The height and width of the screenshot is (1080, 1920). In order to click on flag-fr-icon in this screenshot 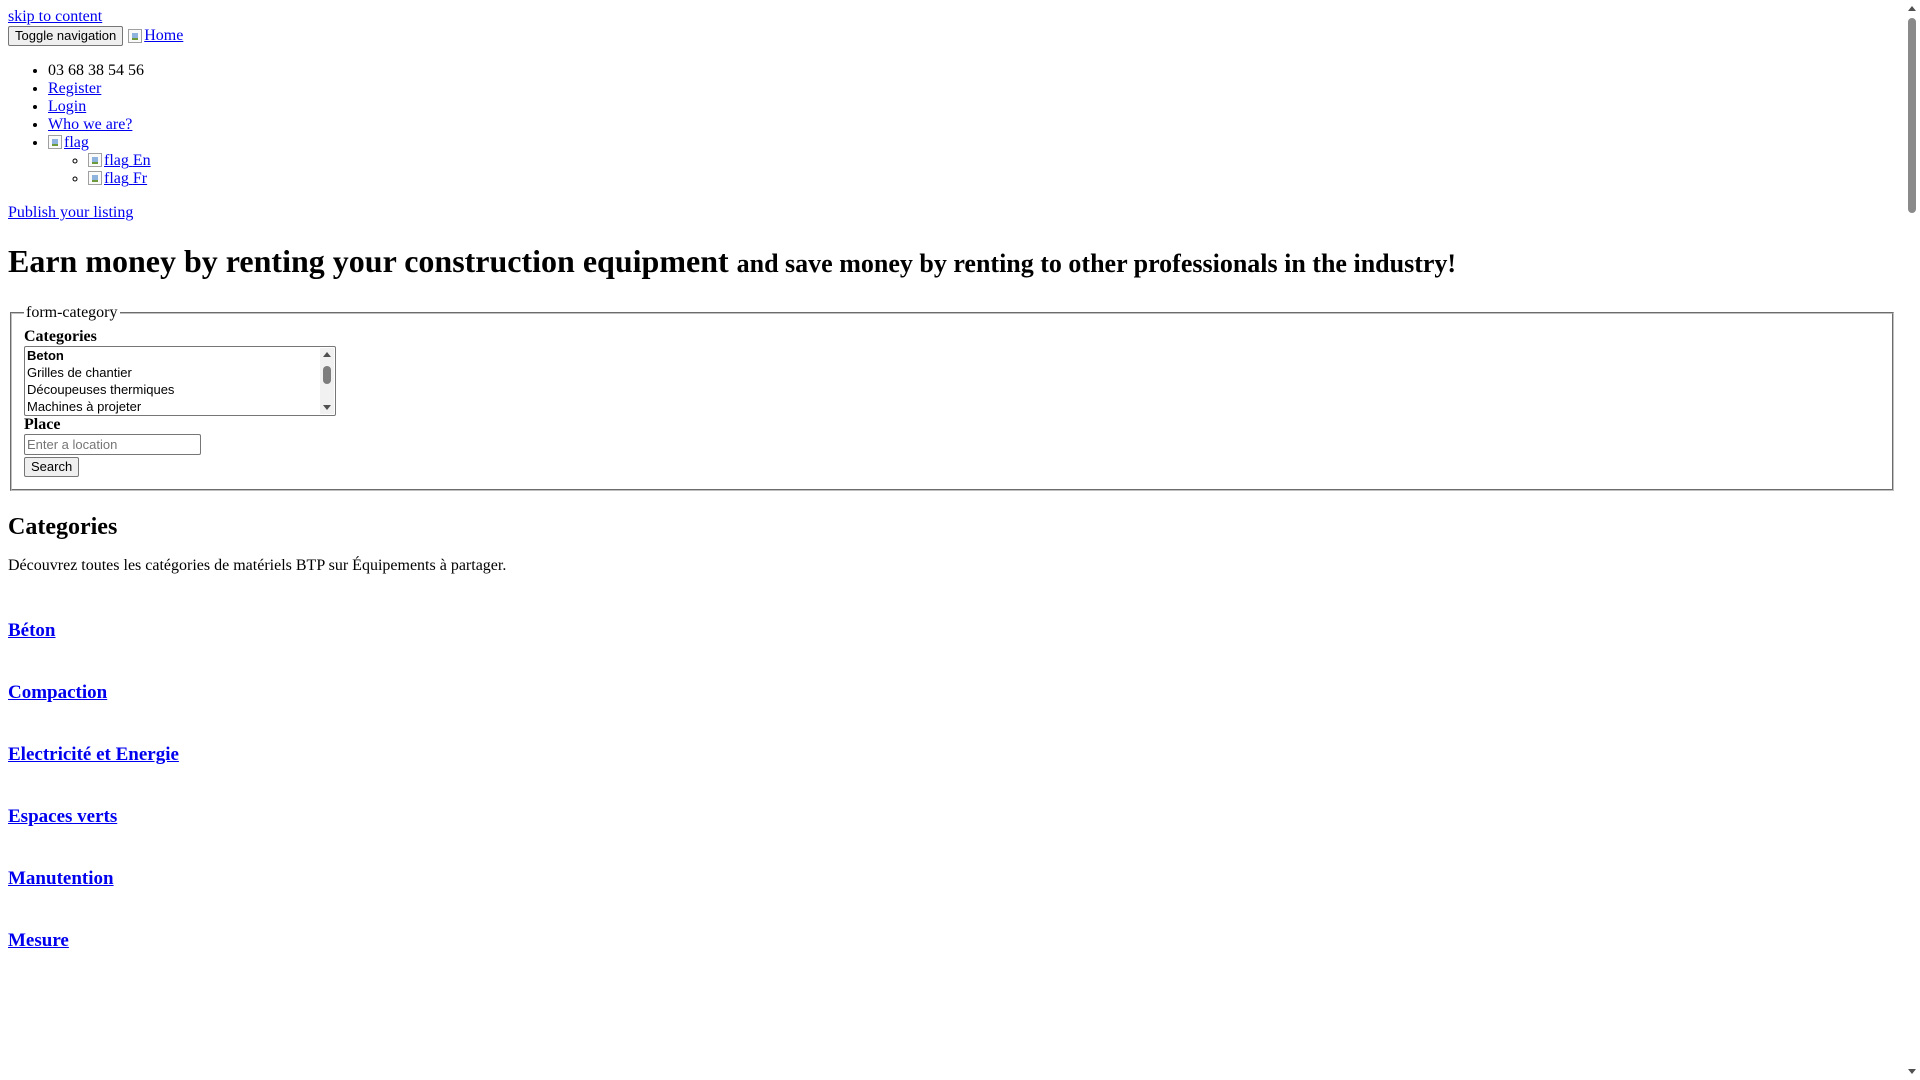, I will do `click(95, 178)`.